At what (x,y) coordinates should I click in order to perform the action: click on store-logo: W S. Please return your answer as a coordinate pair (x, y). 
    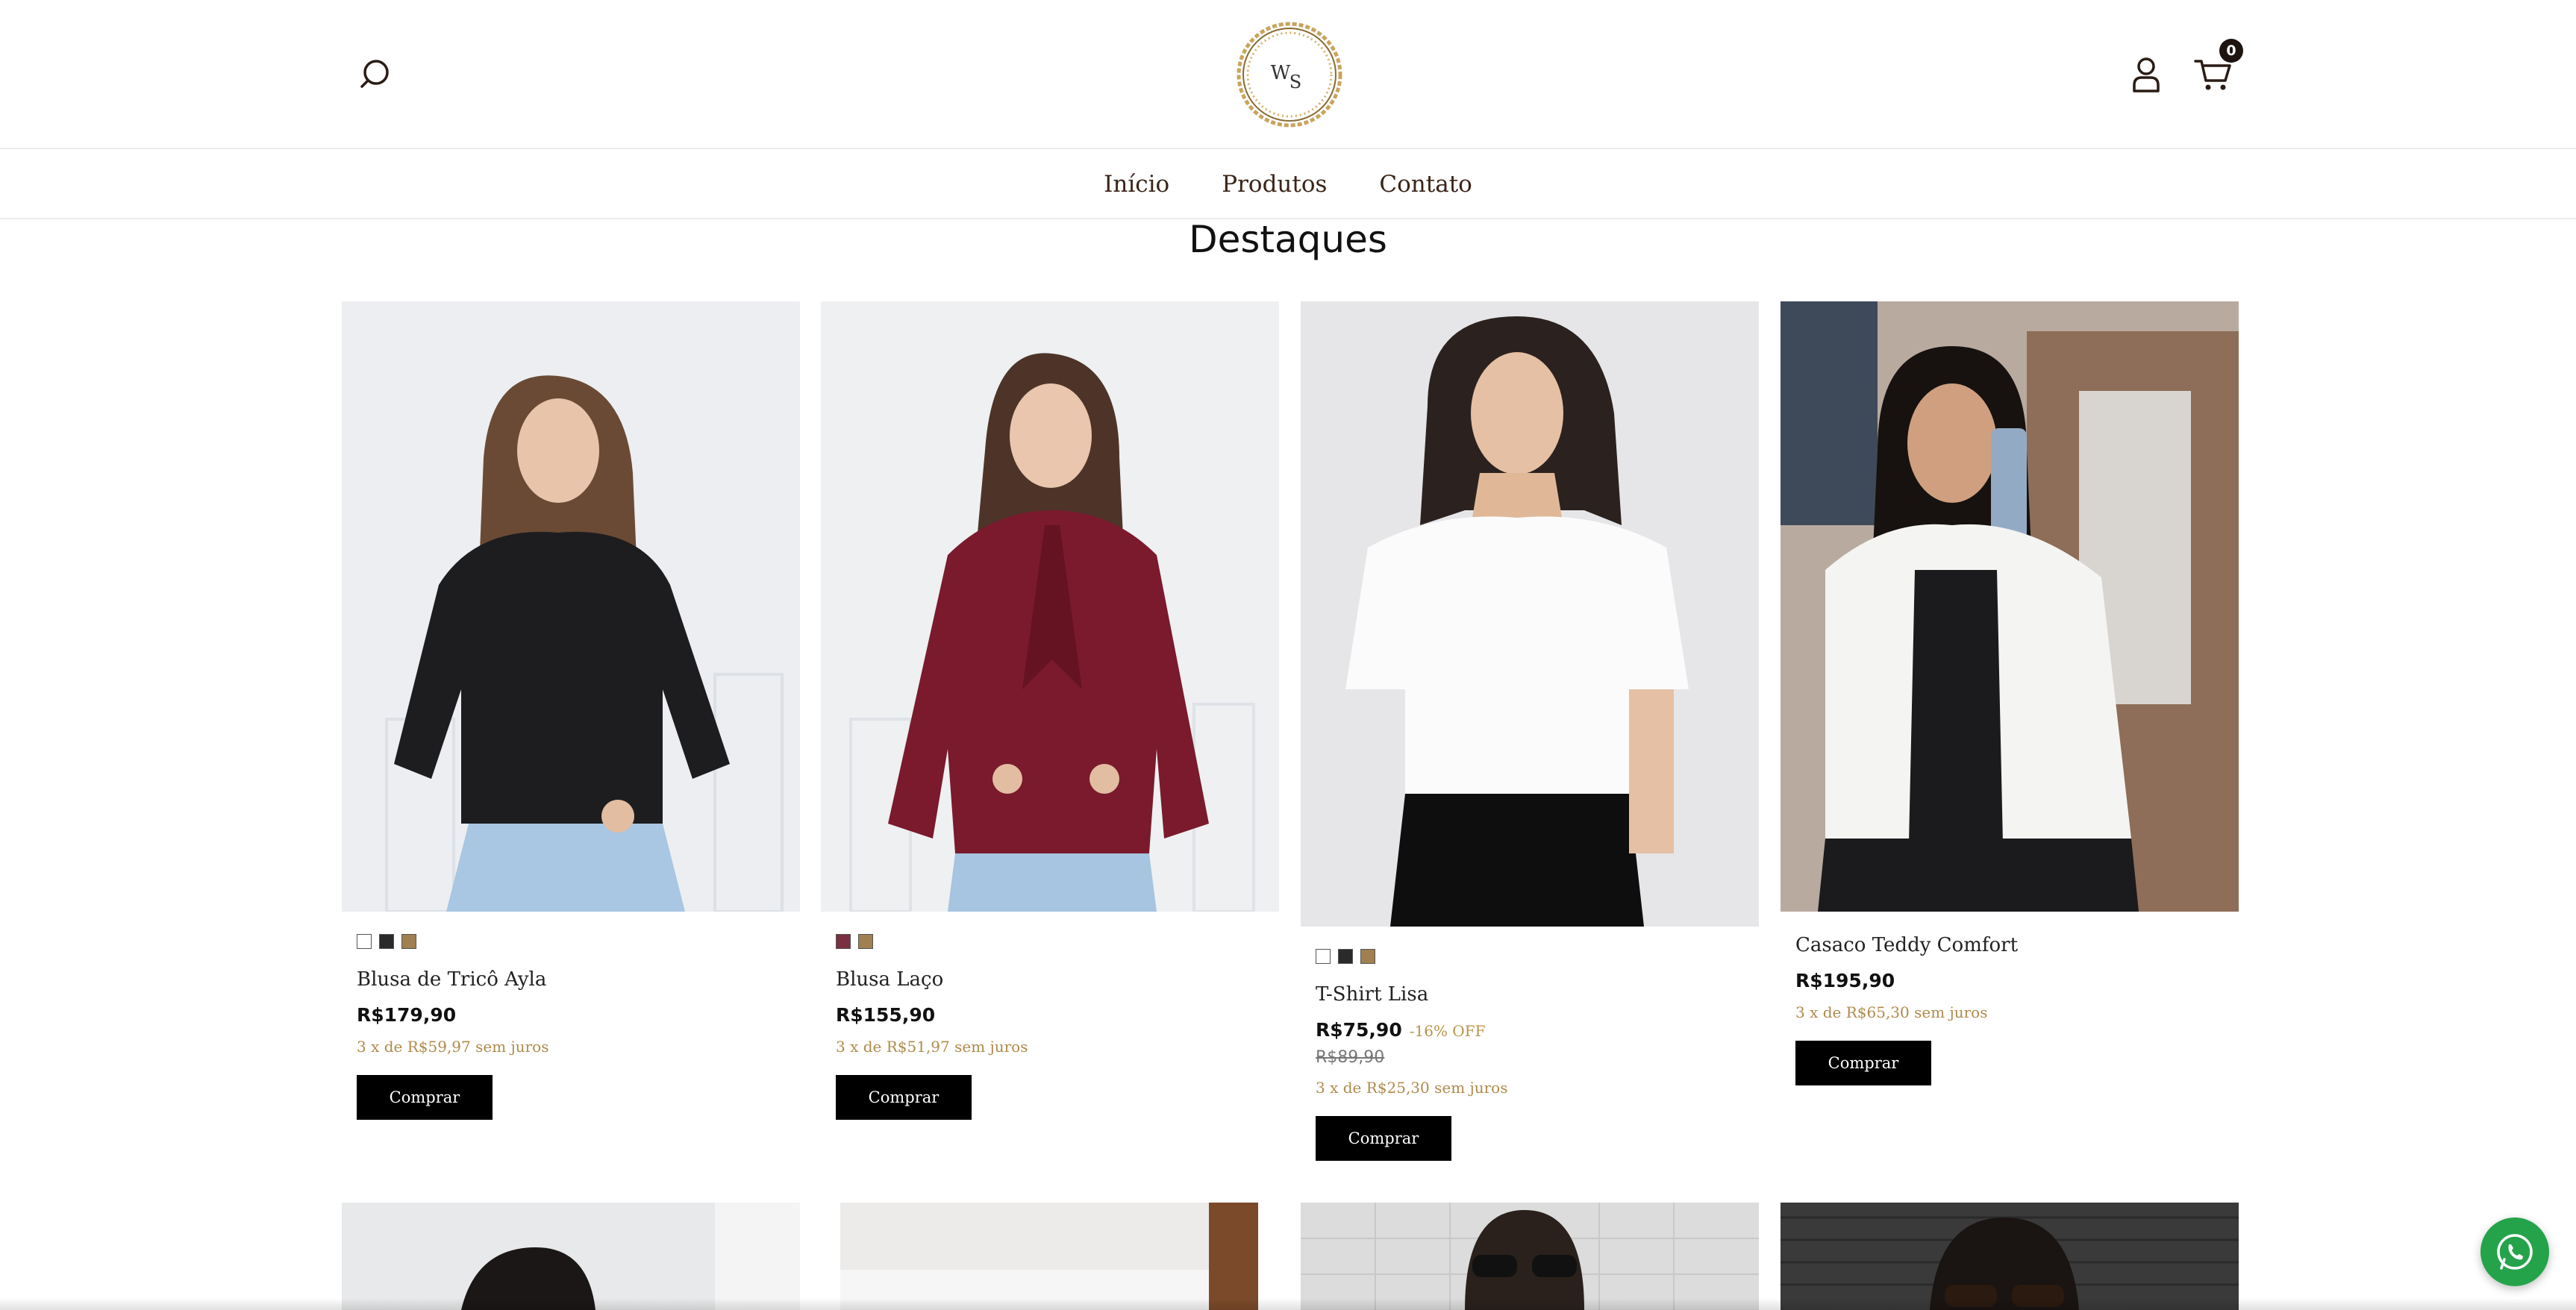
    Looking at the image, I should click on (1289, 74).